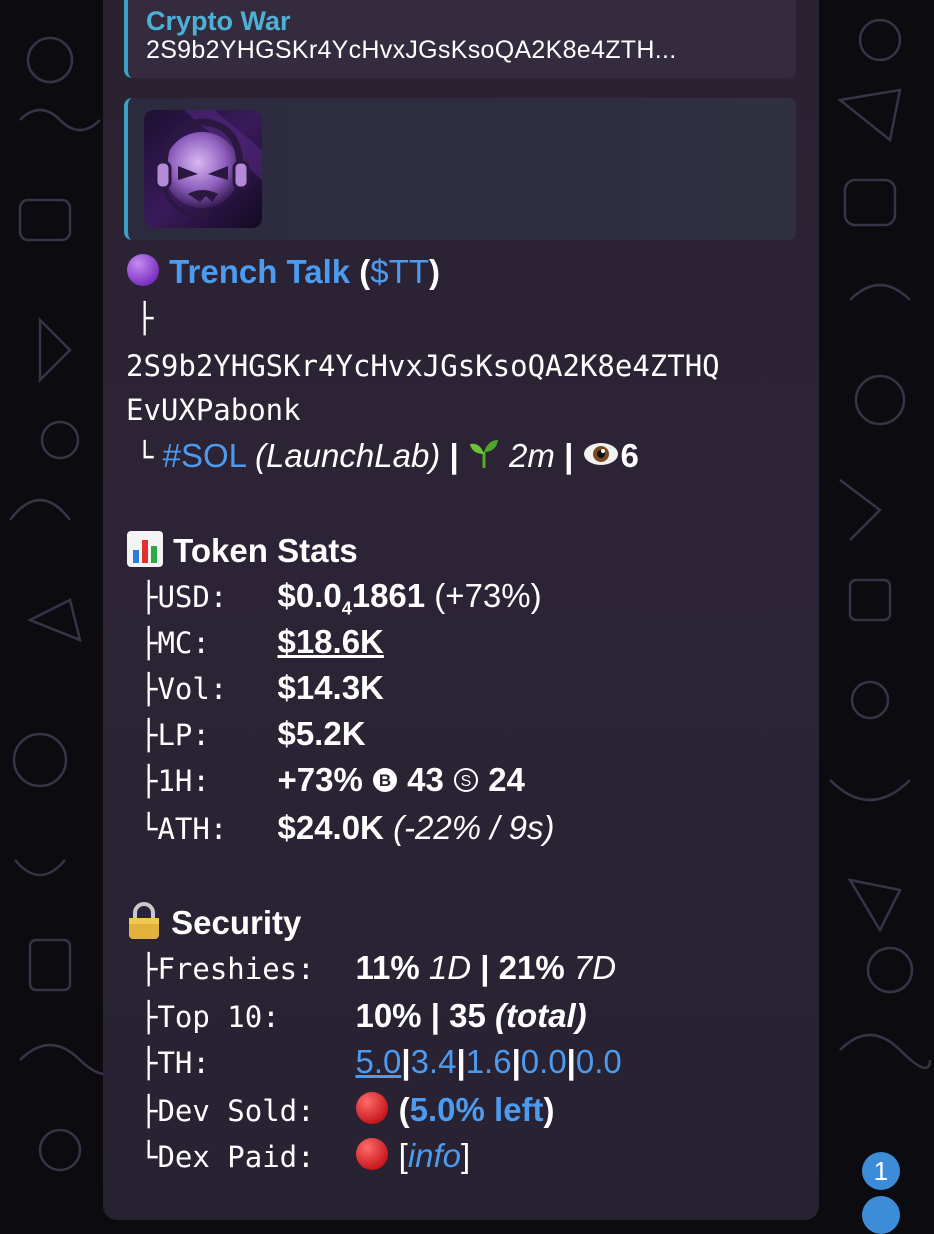 The height and width of the screenshot is (1234, 934). What do you see at coordinates (467, 1015) in the screenshot?
I see `top10-total: 35` at bounding box center [467, 1015].